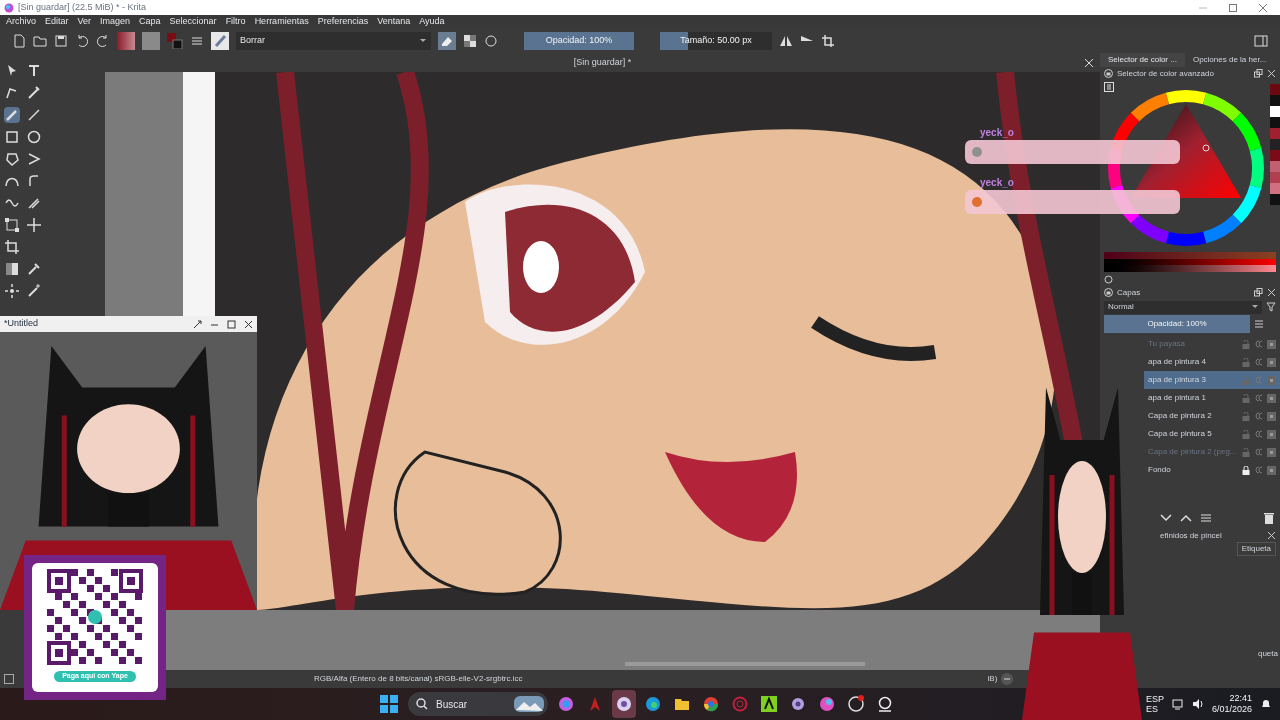 Image resolution: width=1280 pixels, height=720 pixels. I want to click on layer-row: Fondo, so click(1212, 470).